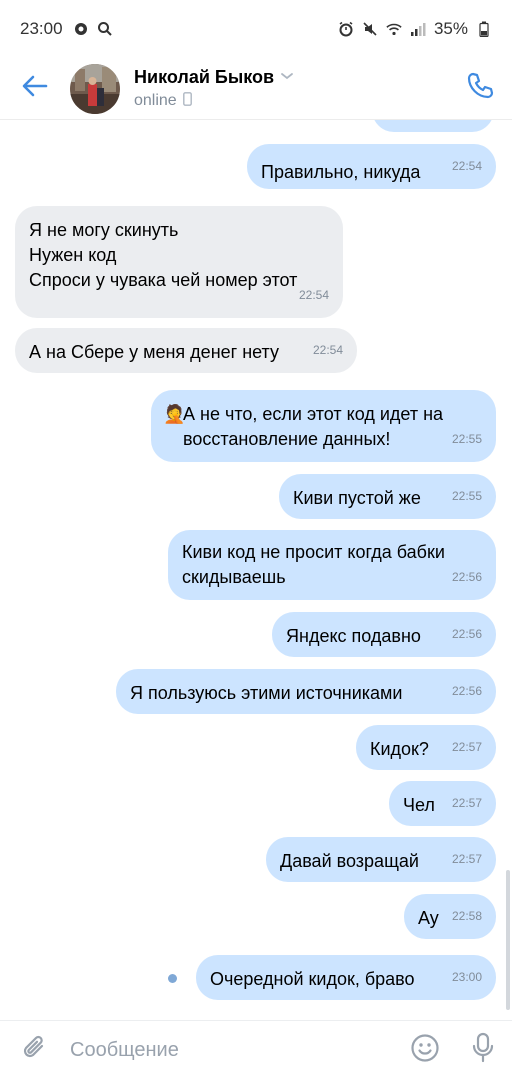 Image resolution: width=512 pixels, height=1080 pixels. I want to click on notification-icon, so click(81, 29).